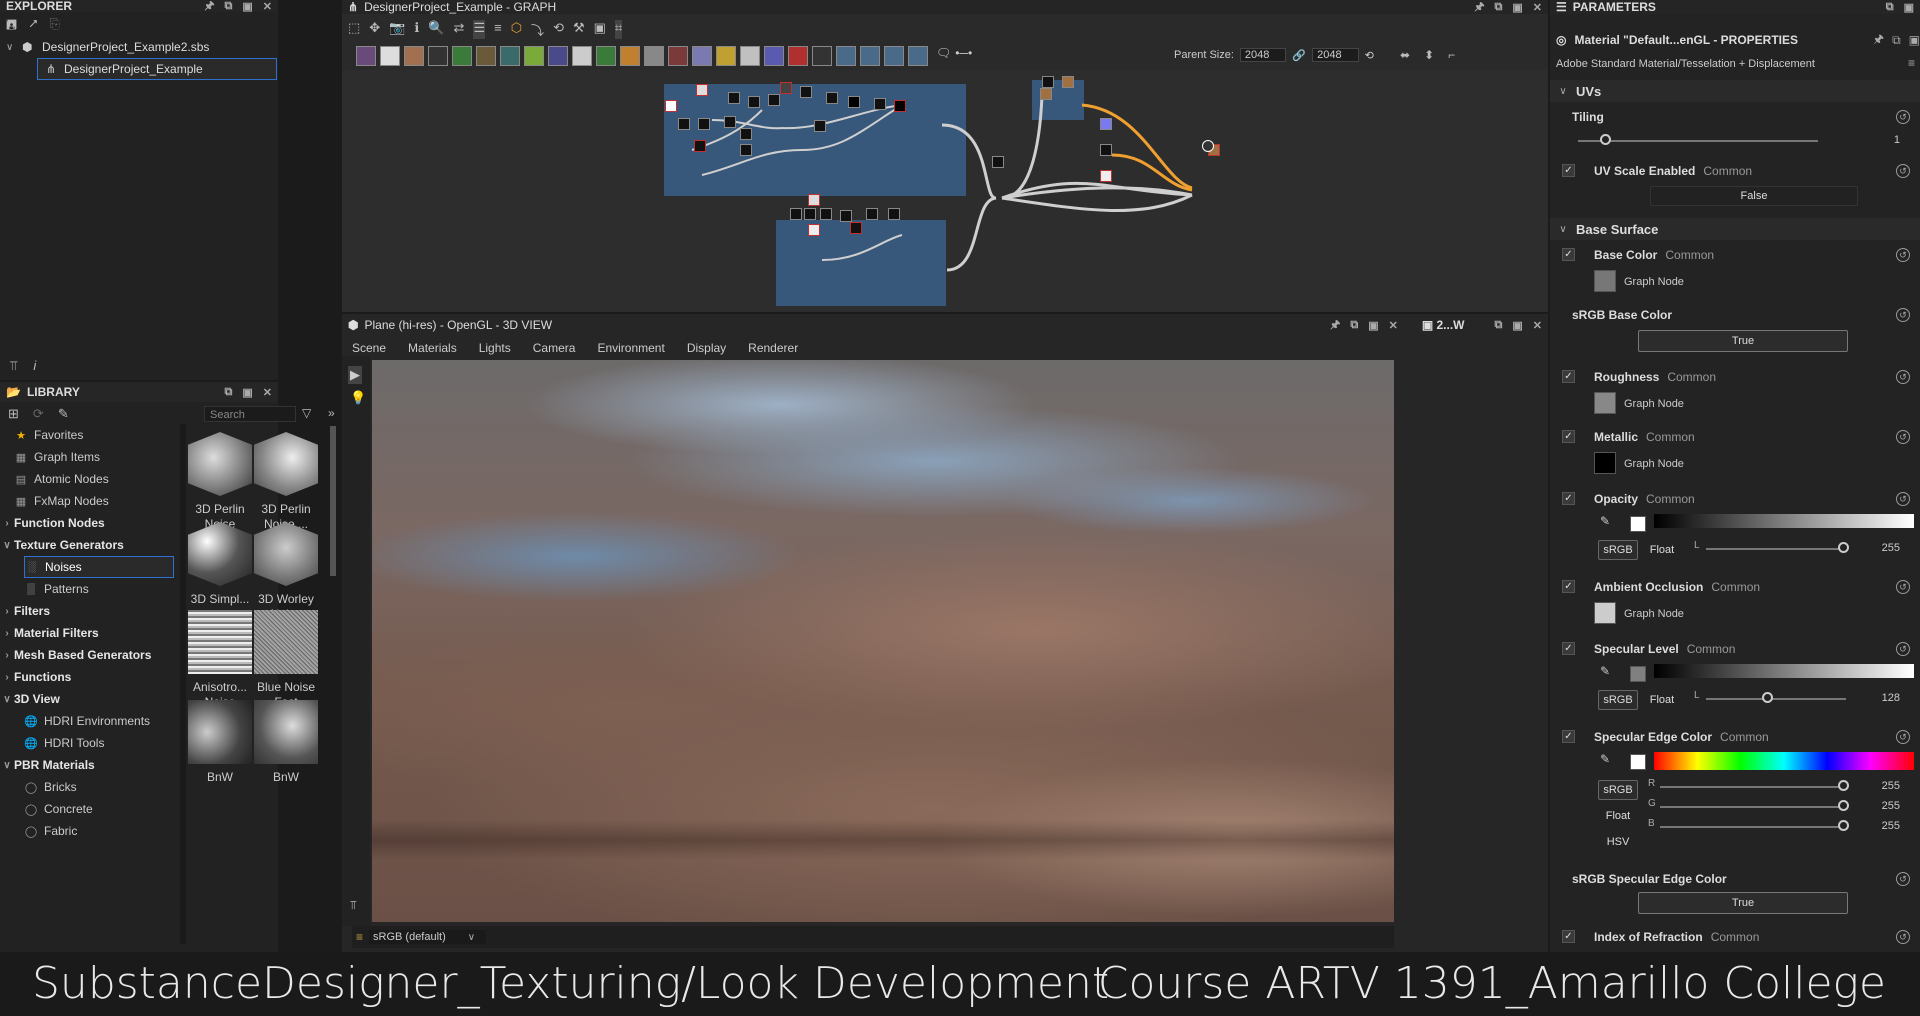  What do you see at coordinates (1568, 648) in the screenshot?
I see `spec-level-checkbox: ✓` at bounding box center [1568, 648].